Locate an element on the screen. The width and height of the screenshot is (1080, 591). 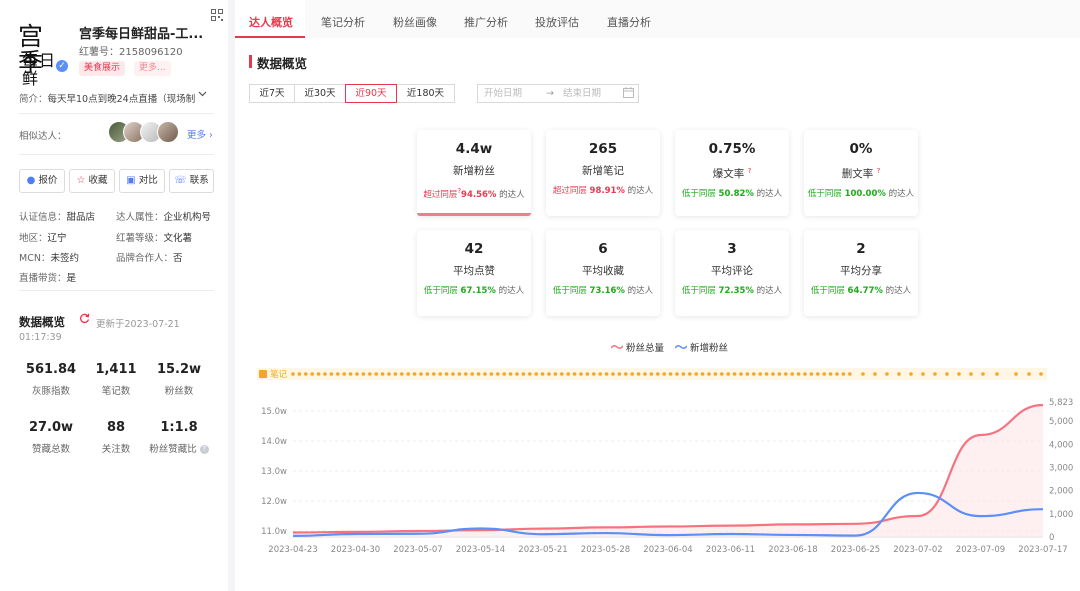
compare-percent: 50.82% is located at coordinates (736, 194).